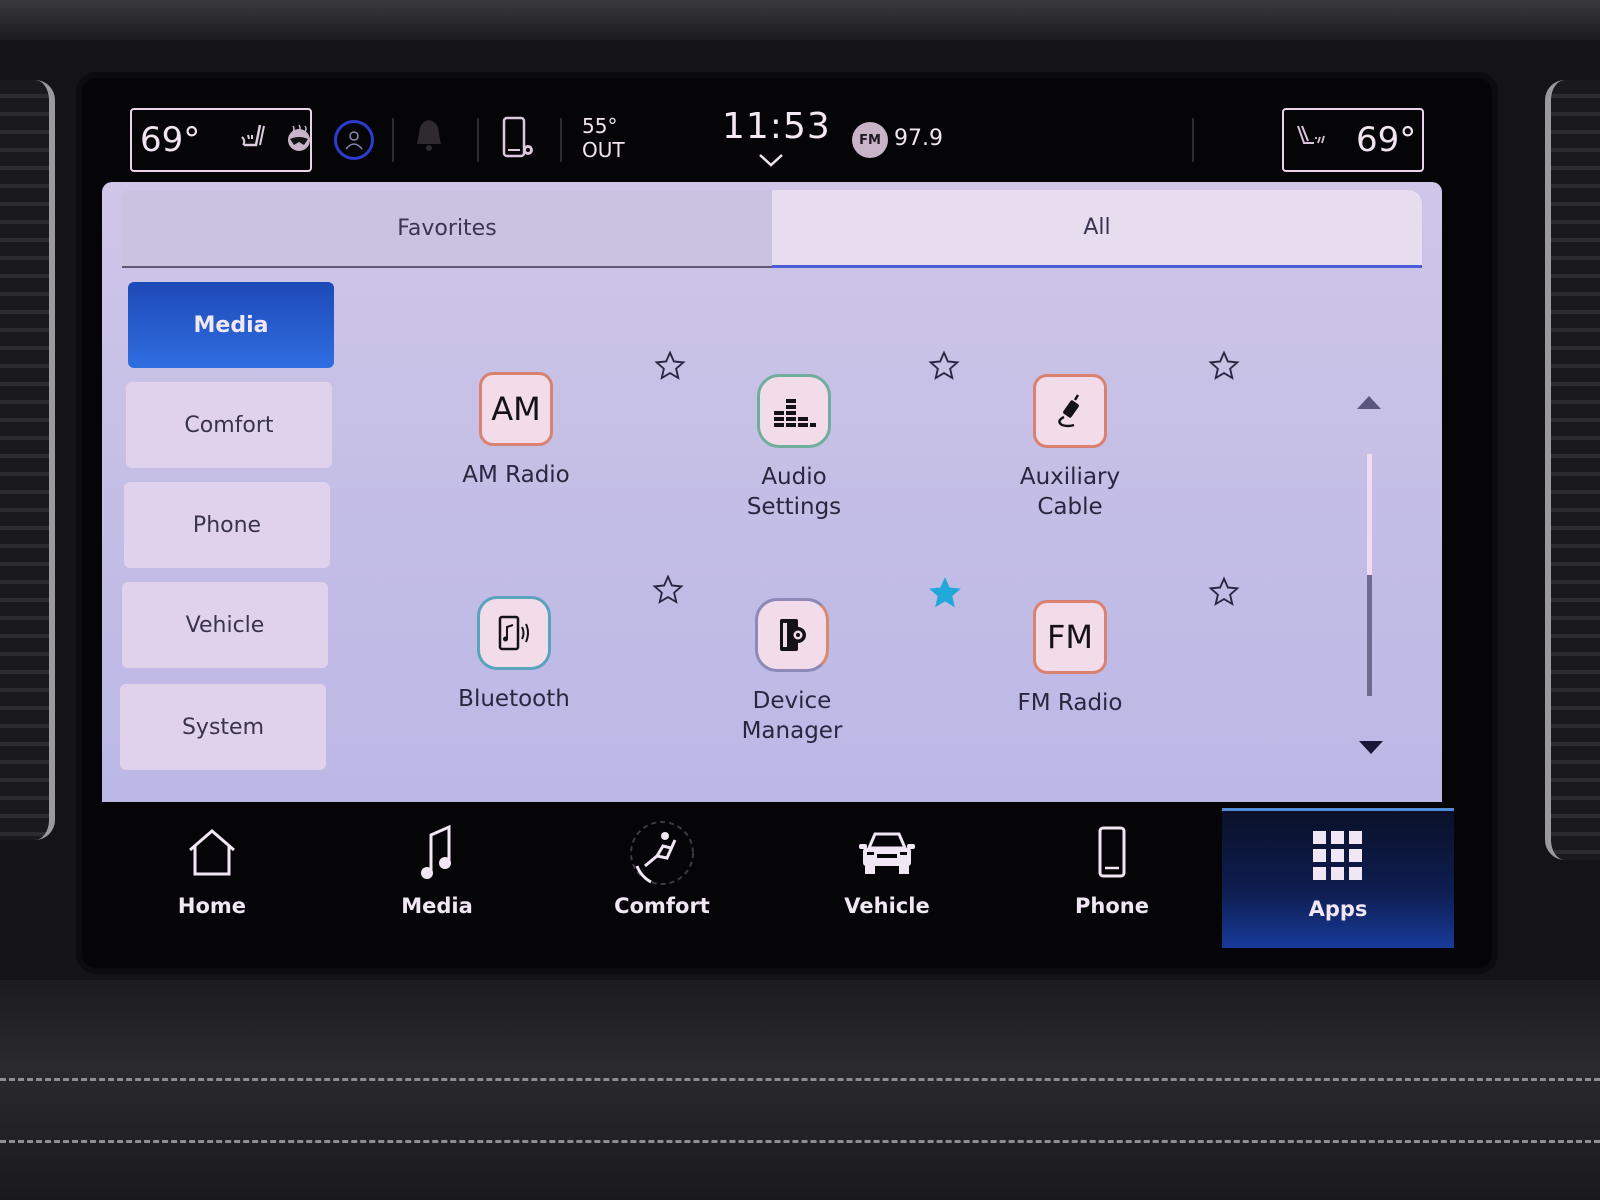 The height and width of the screenshot is (1200, 1600). I want to click on radio-frequency: 97.9, so click(918, 138).